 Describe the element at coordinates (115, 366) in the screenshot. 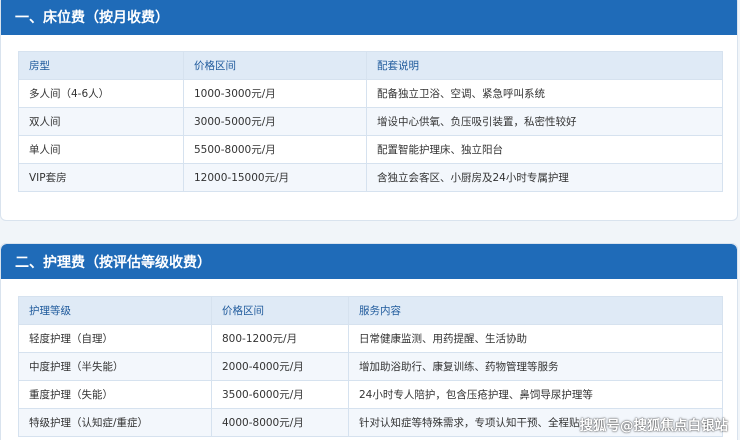

I see `care-level-cell: 中度护理（半失能）` at that location.